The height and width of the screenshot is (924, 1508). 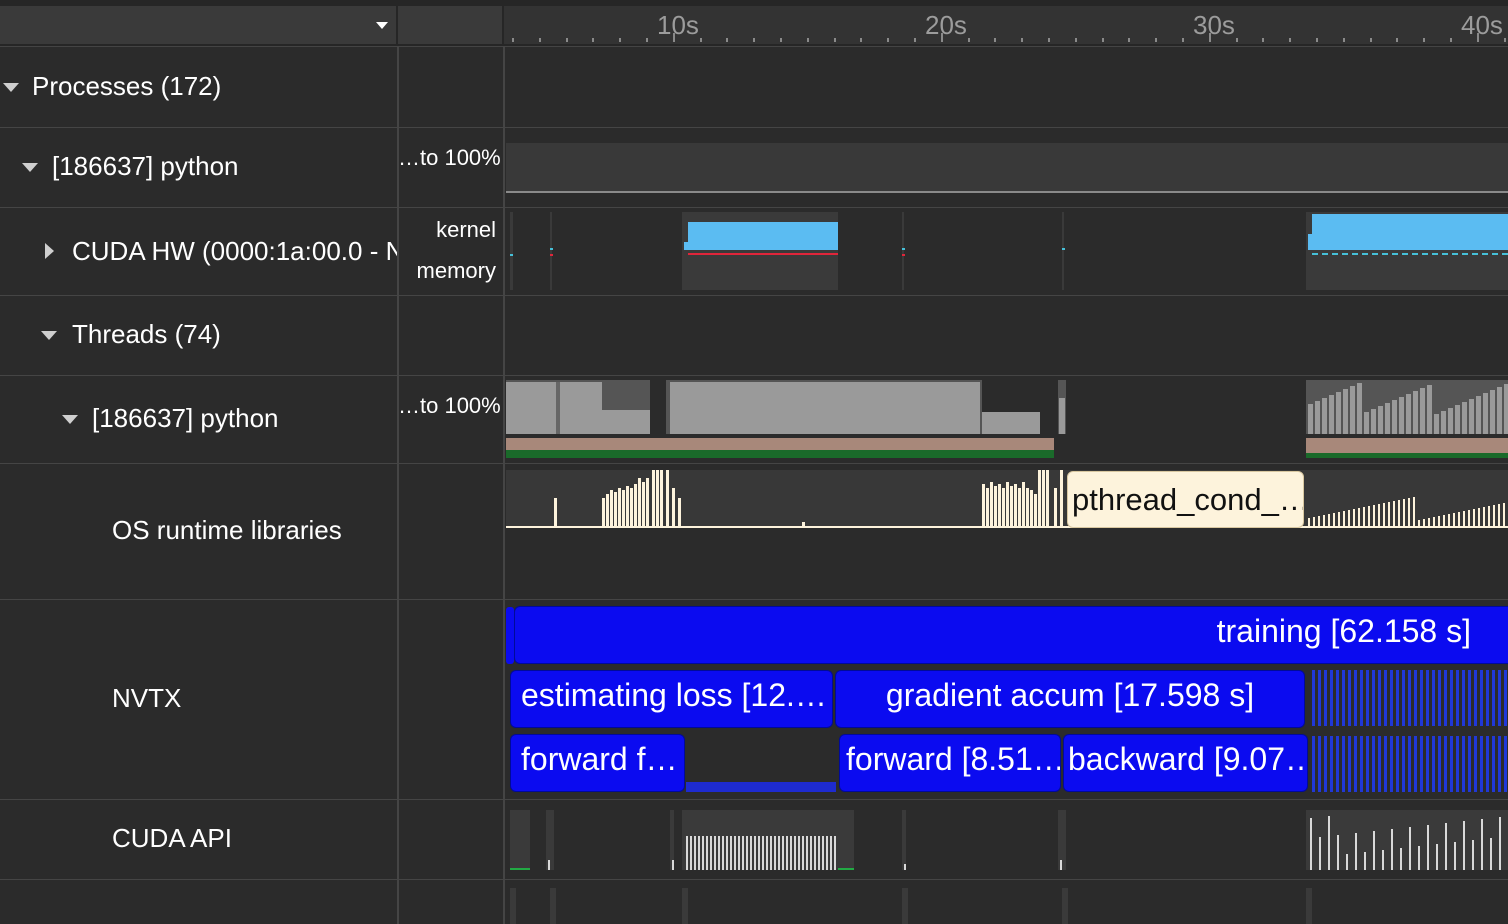 What do you see at coordinates (520, 869) in the screenshot?
I see `cuda-api-sync` at bounding box center [520, 869].